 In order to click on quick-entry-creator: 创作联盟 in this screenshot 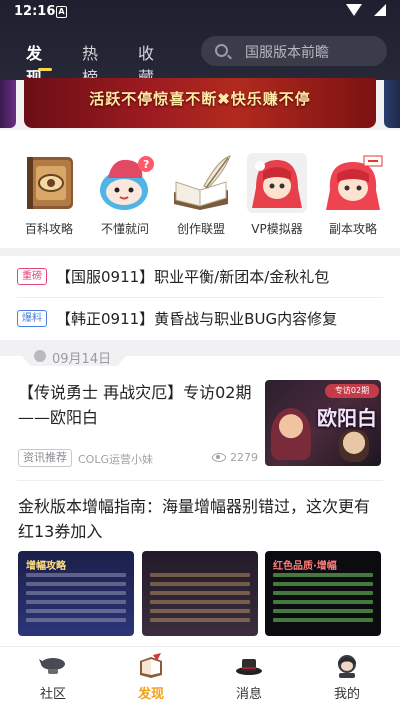, I will do `click(201, 194)`.